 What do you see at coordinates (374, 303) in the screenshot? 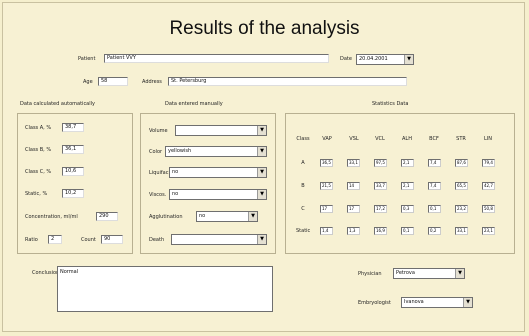
I see `embryologist-label: Embryologist` at bounding box center [374, 303].